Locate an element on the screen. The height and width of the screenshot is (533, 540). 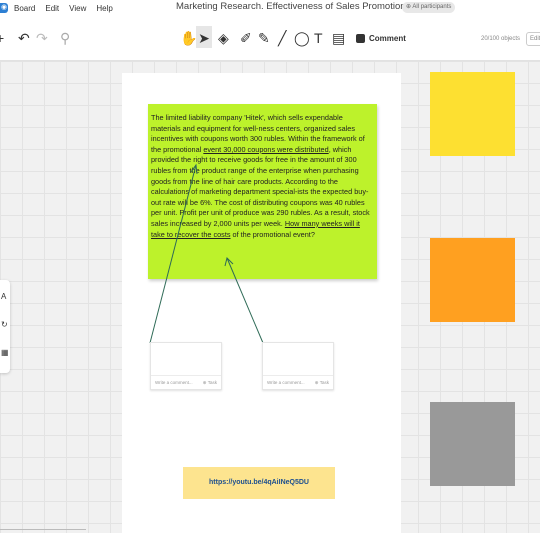
left-tool-panel: A ↻ ▦ is located at coordinates (5, 326).